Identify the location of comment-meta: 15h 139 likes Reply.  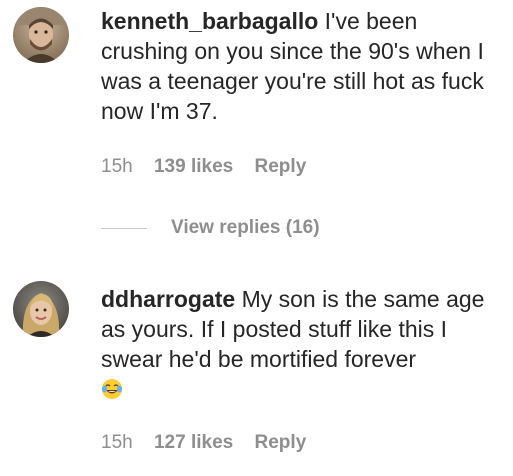
(203, 167).